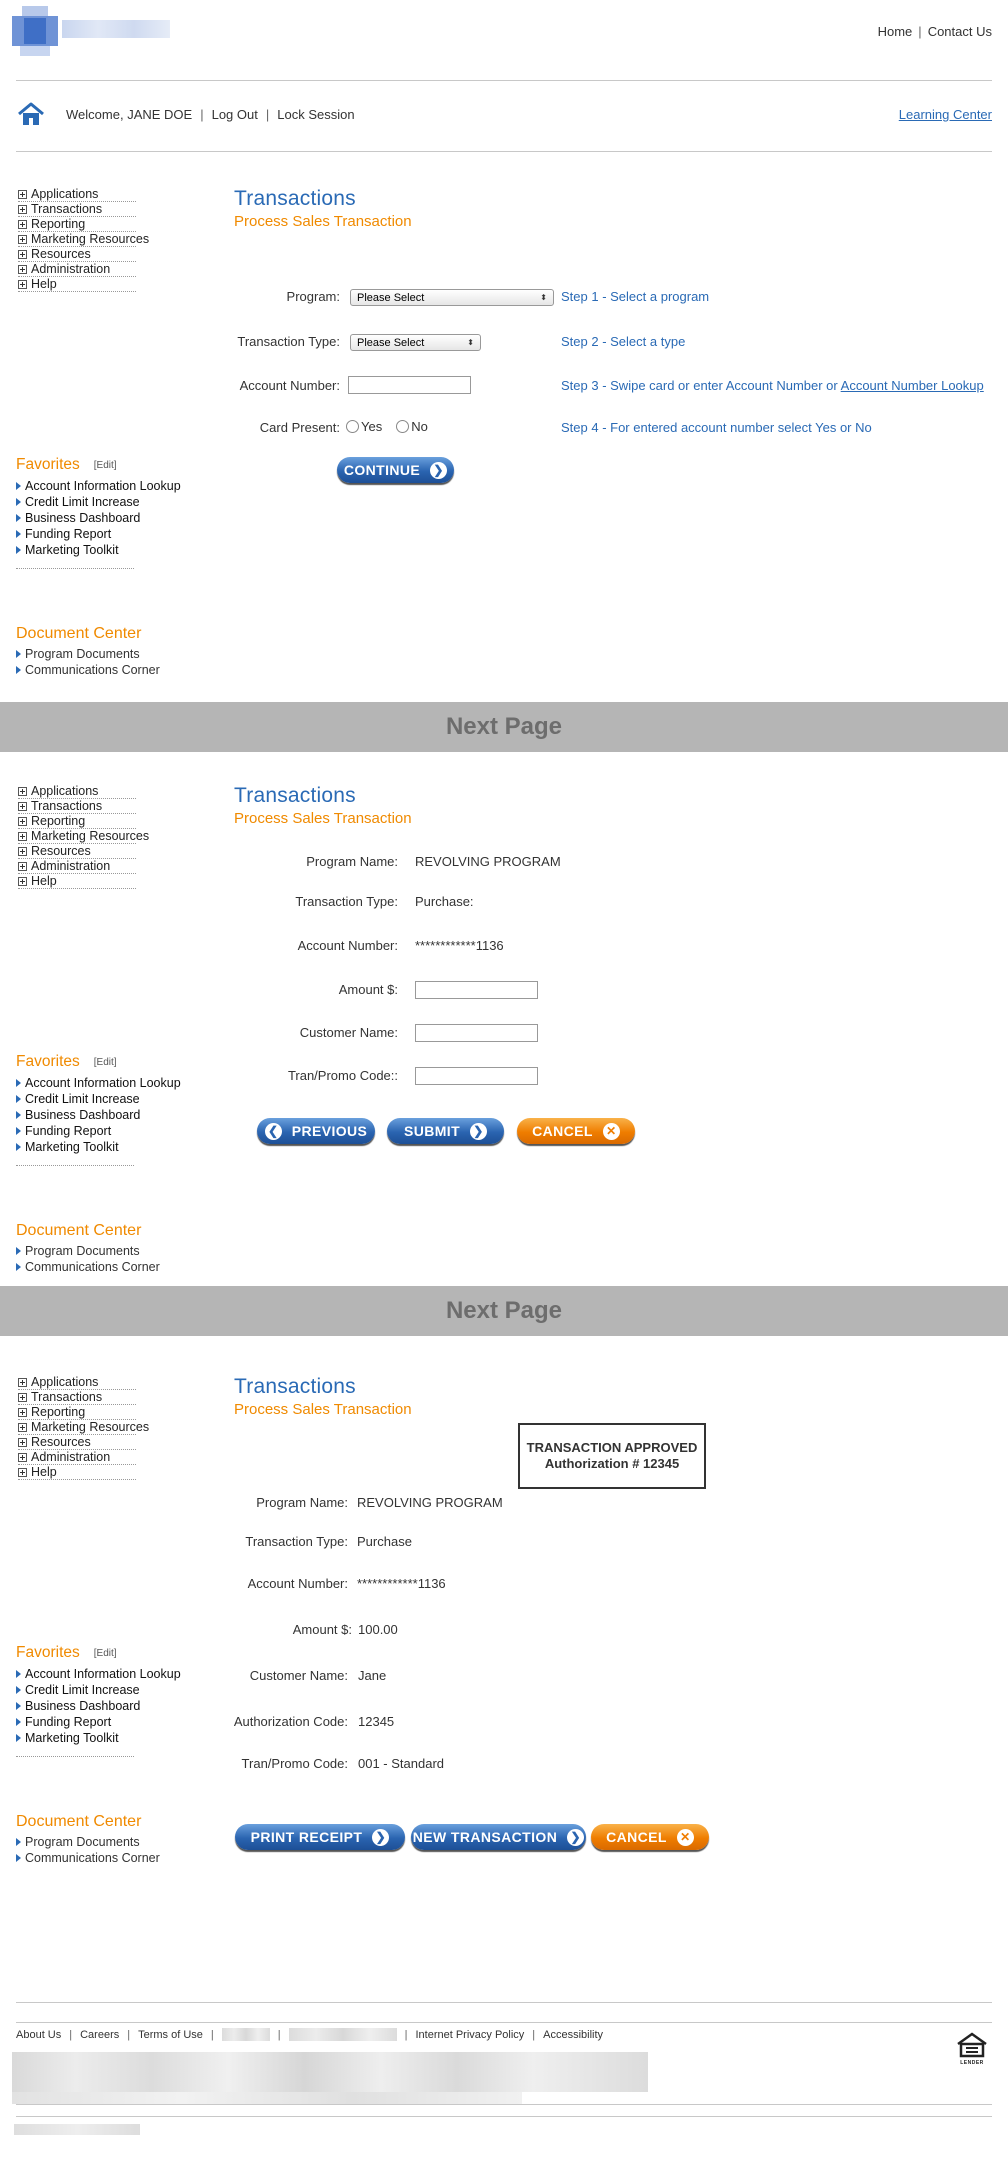  Describe the element at coordinates (415, 342) in the screenshot. I see `transaction-type-select: Please Select ⬍` at that location.